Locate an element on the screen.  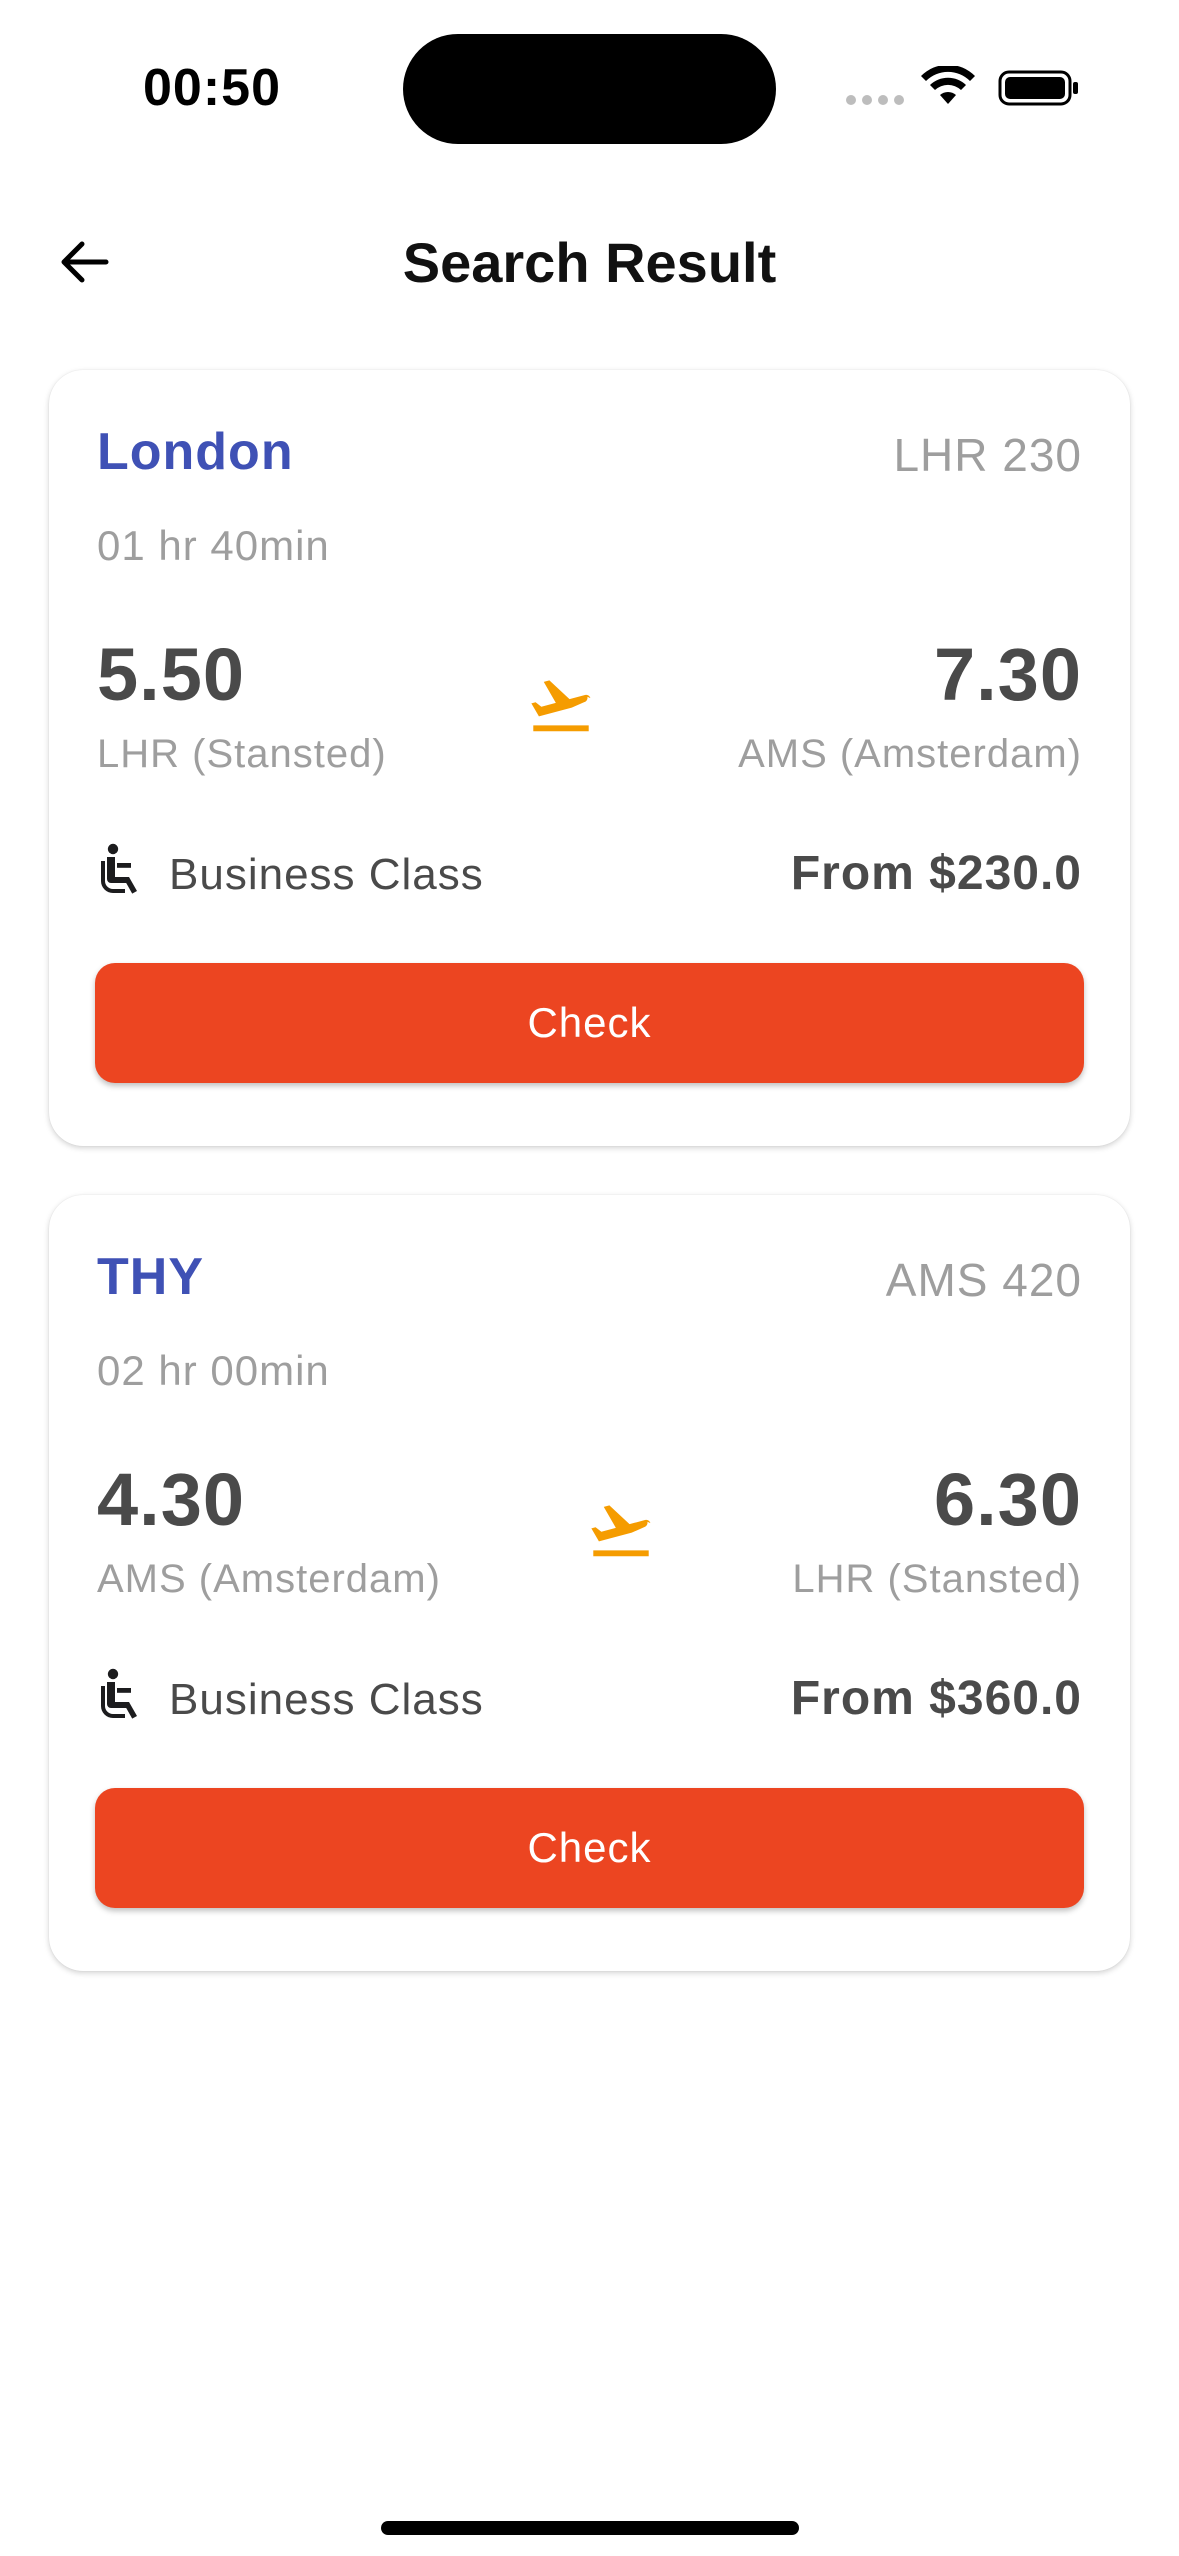
flight-code: LHR 230 is located at coordinates (987, 455).